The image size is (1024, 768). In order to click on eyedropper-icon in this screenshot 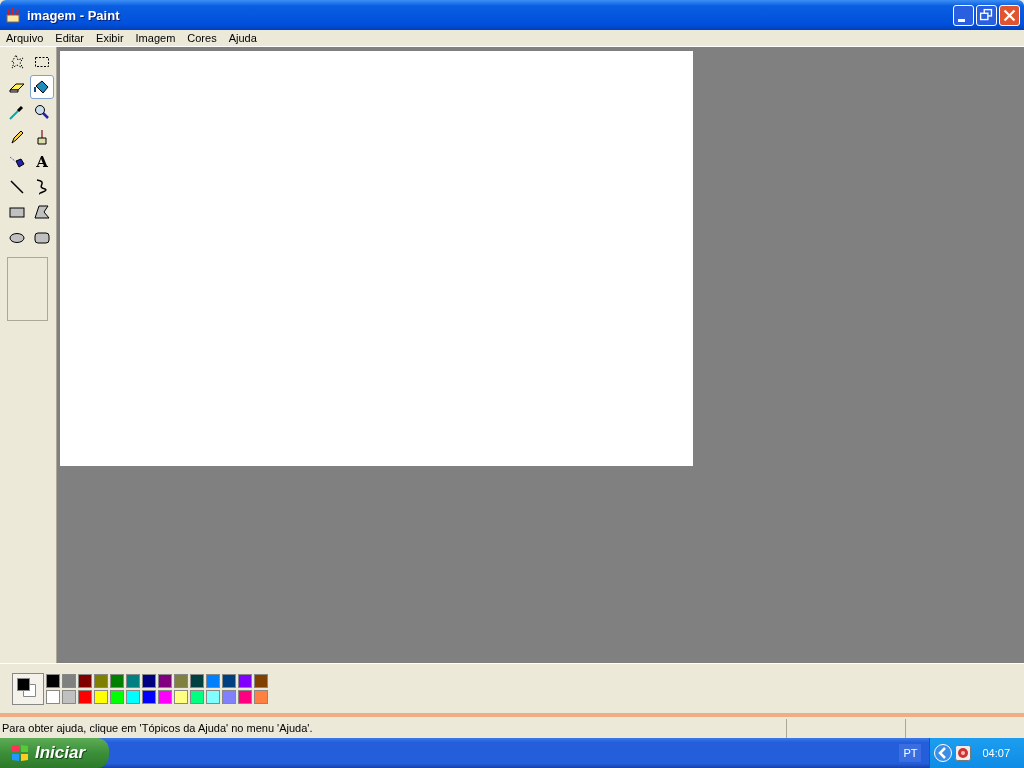, I will do `click(17, 112)`.